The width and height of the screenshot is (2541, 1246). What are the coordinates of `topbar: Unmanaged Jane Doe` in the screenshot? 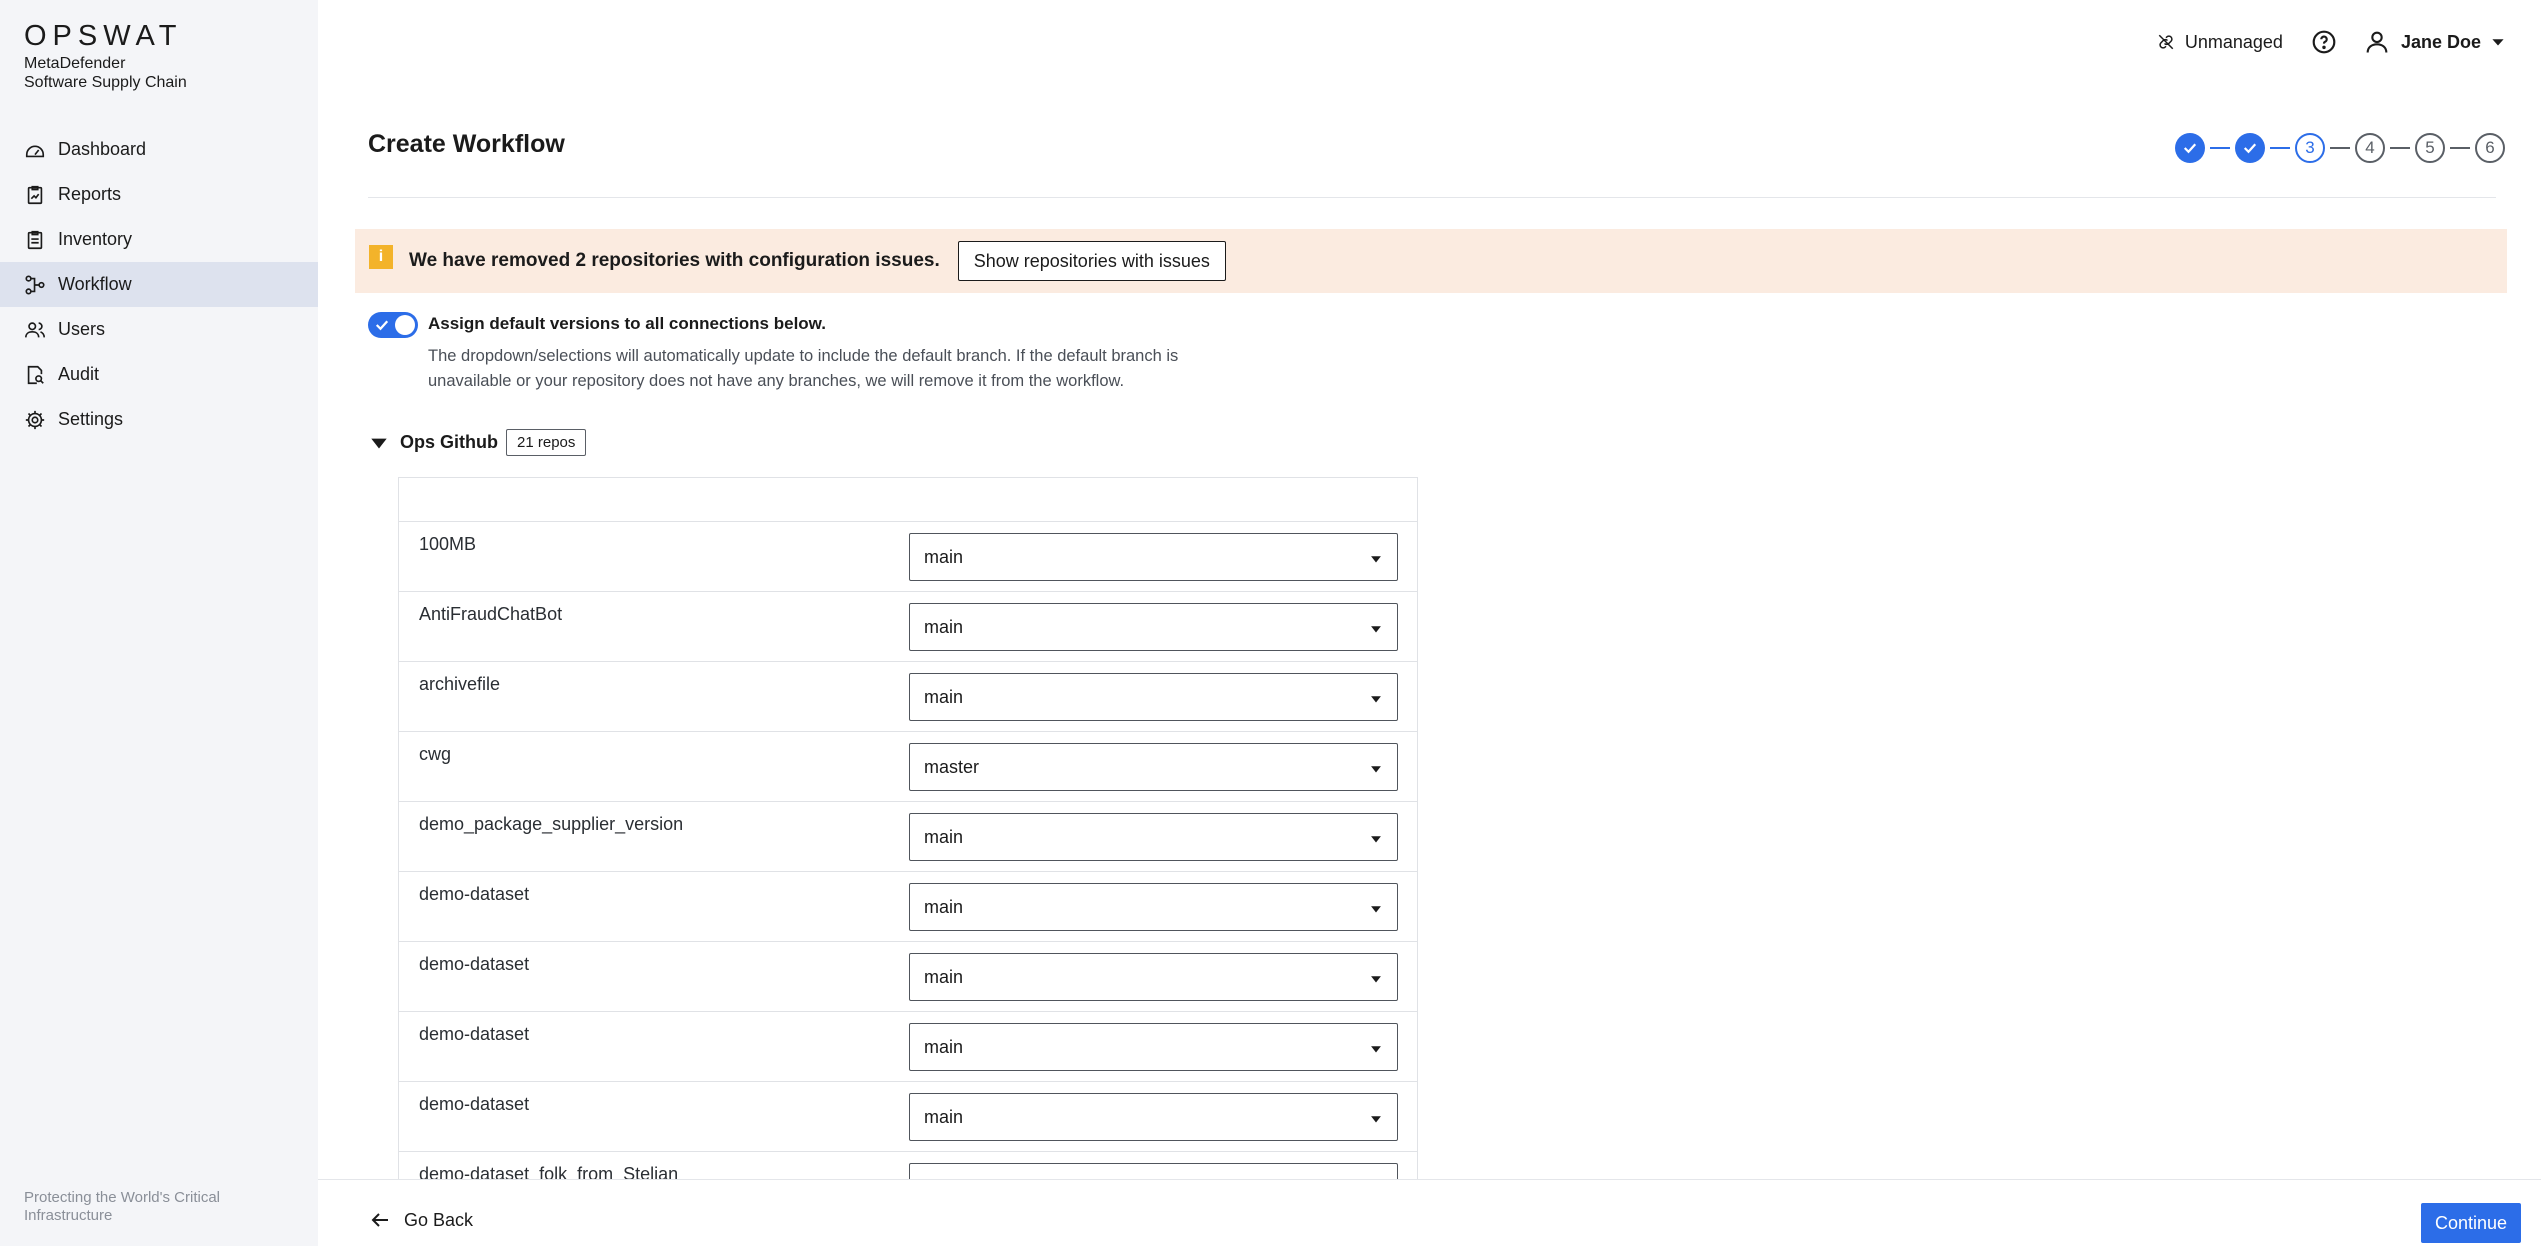 It's located at (2331, 42).